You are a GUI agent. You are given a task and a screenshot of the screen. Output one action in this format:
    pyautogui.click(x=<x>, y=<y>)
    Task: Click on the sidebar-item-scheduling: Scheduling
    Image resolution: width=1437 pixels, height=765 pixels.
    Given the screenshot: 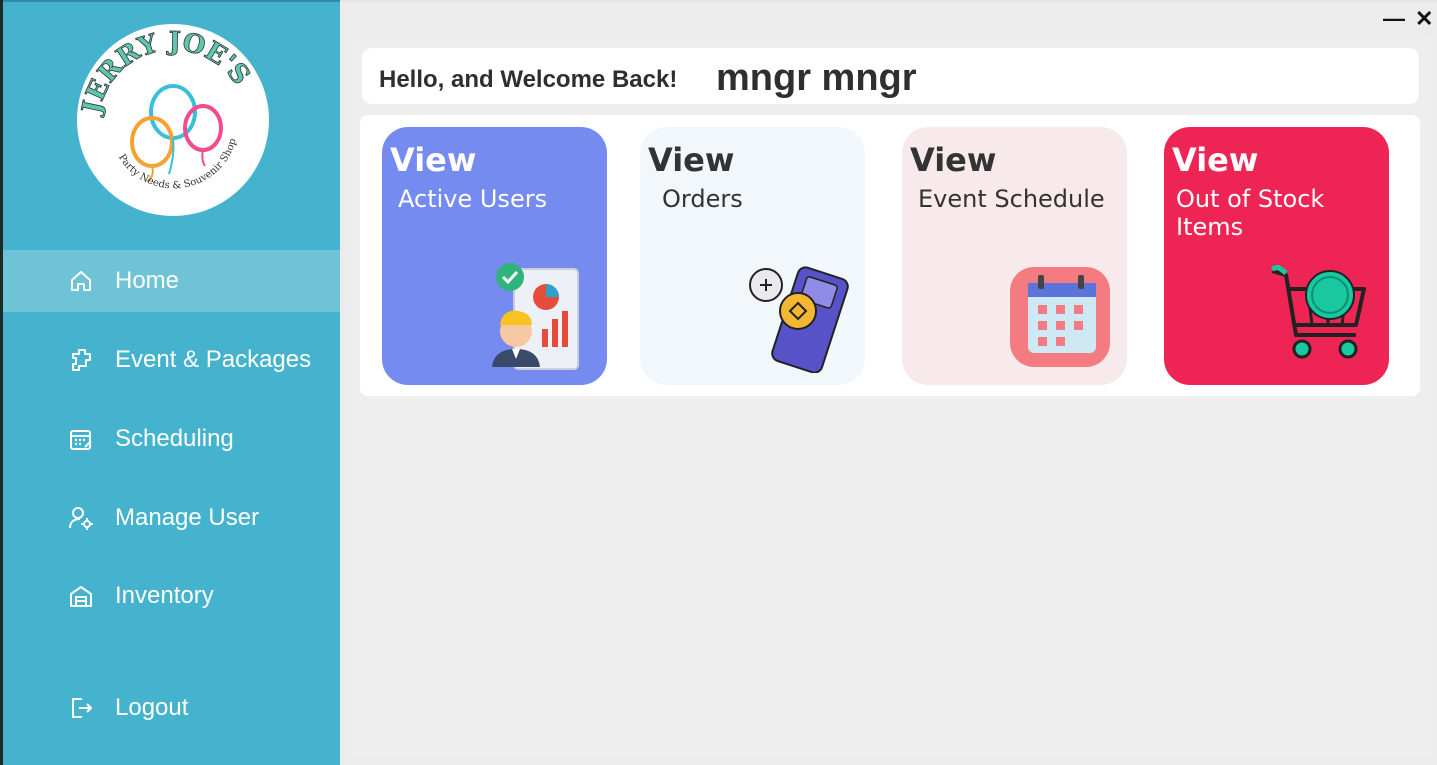 What is the action you would take?
    pyautogui.click(x=171, y=439)
    